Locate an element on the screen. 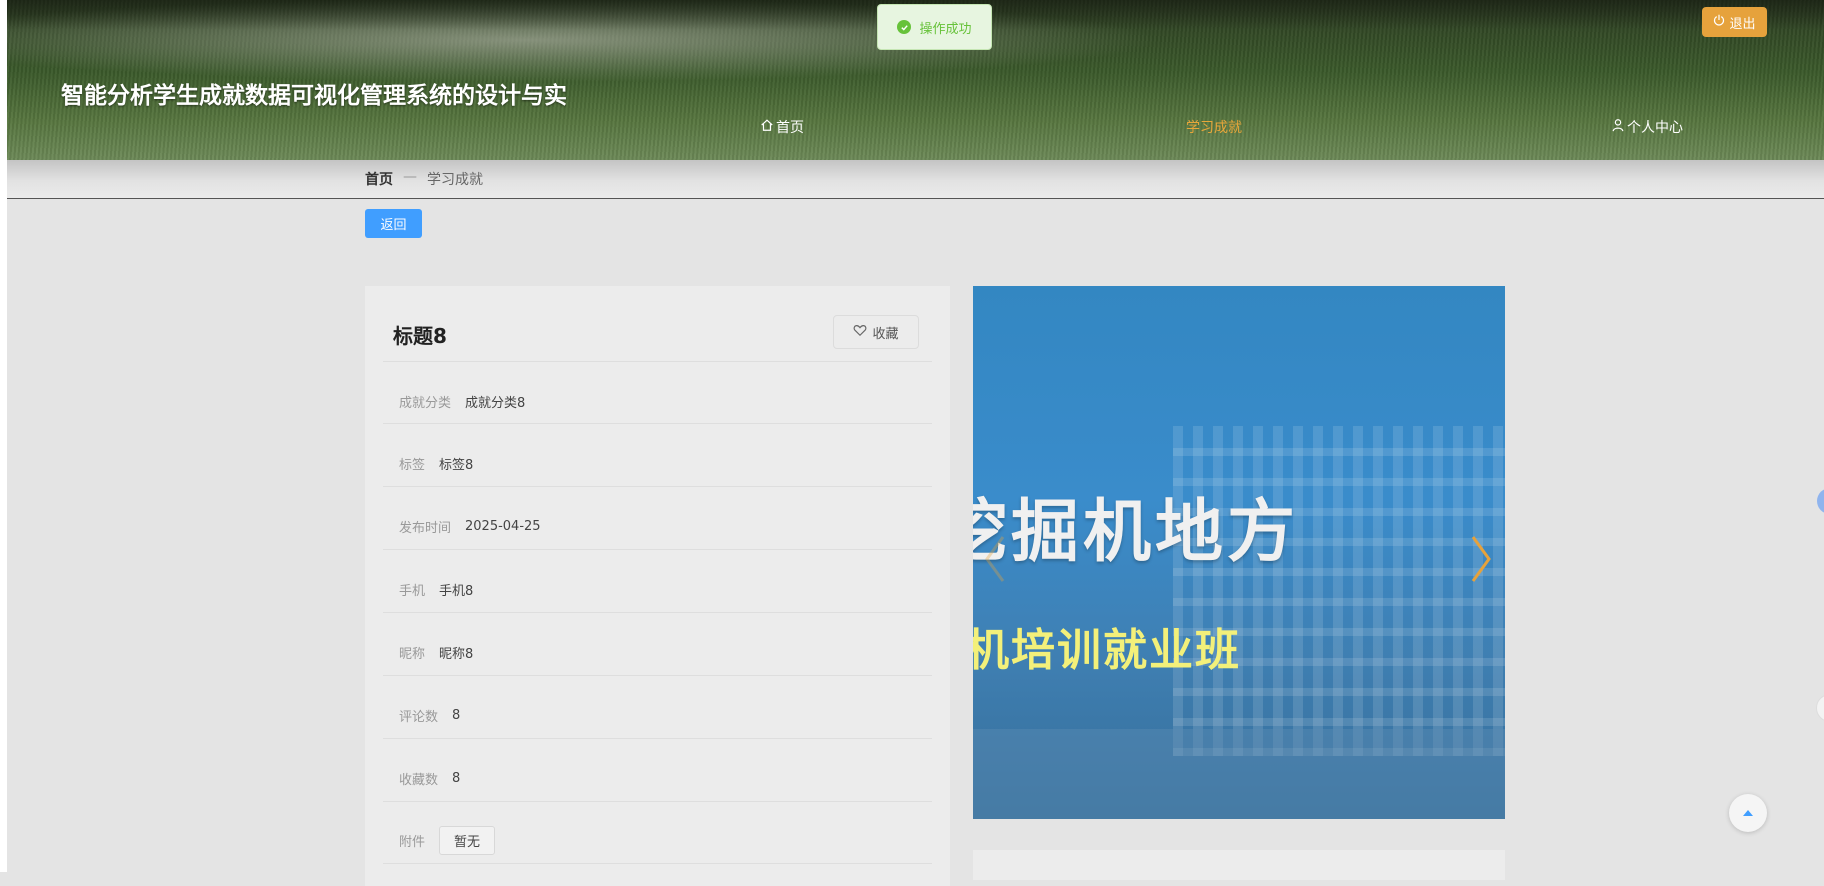 The image size is (1824, 886). image-text-line2: 机培训就业班 is located at coordinates (1107, 650).